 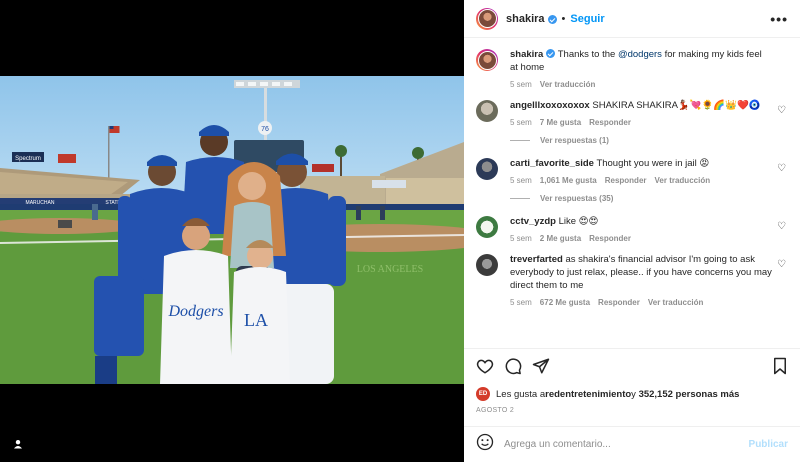 What do you see at coordinates (780, 368) in the screenshot?
I see `bookmark-icon` at bounding box center [780, 368].